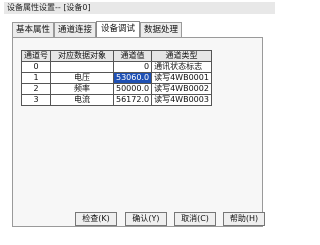  I want to click on table-header-row: 通道号 对应数据对象 通道值 通道类型, so click(116, 56).